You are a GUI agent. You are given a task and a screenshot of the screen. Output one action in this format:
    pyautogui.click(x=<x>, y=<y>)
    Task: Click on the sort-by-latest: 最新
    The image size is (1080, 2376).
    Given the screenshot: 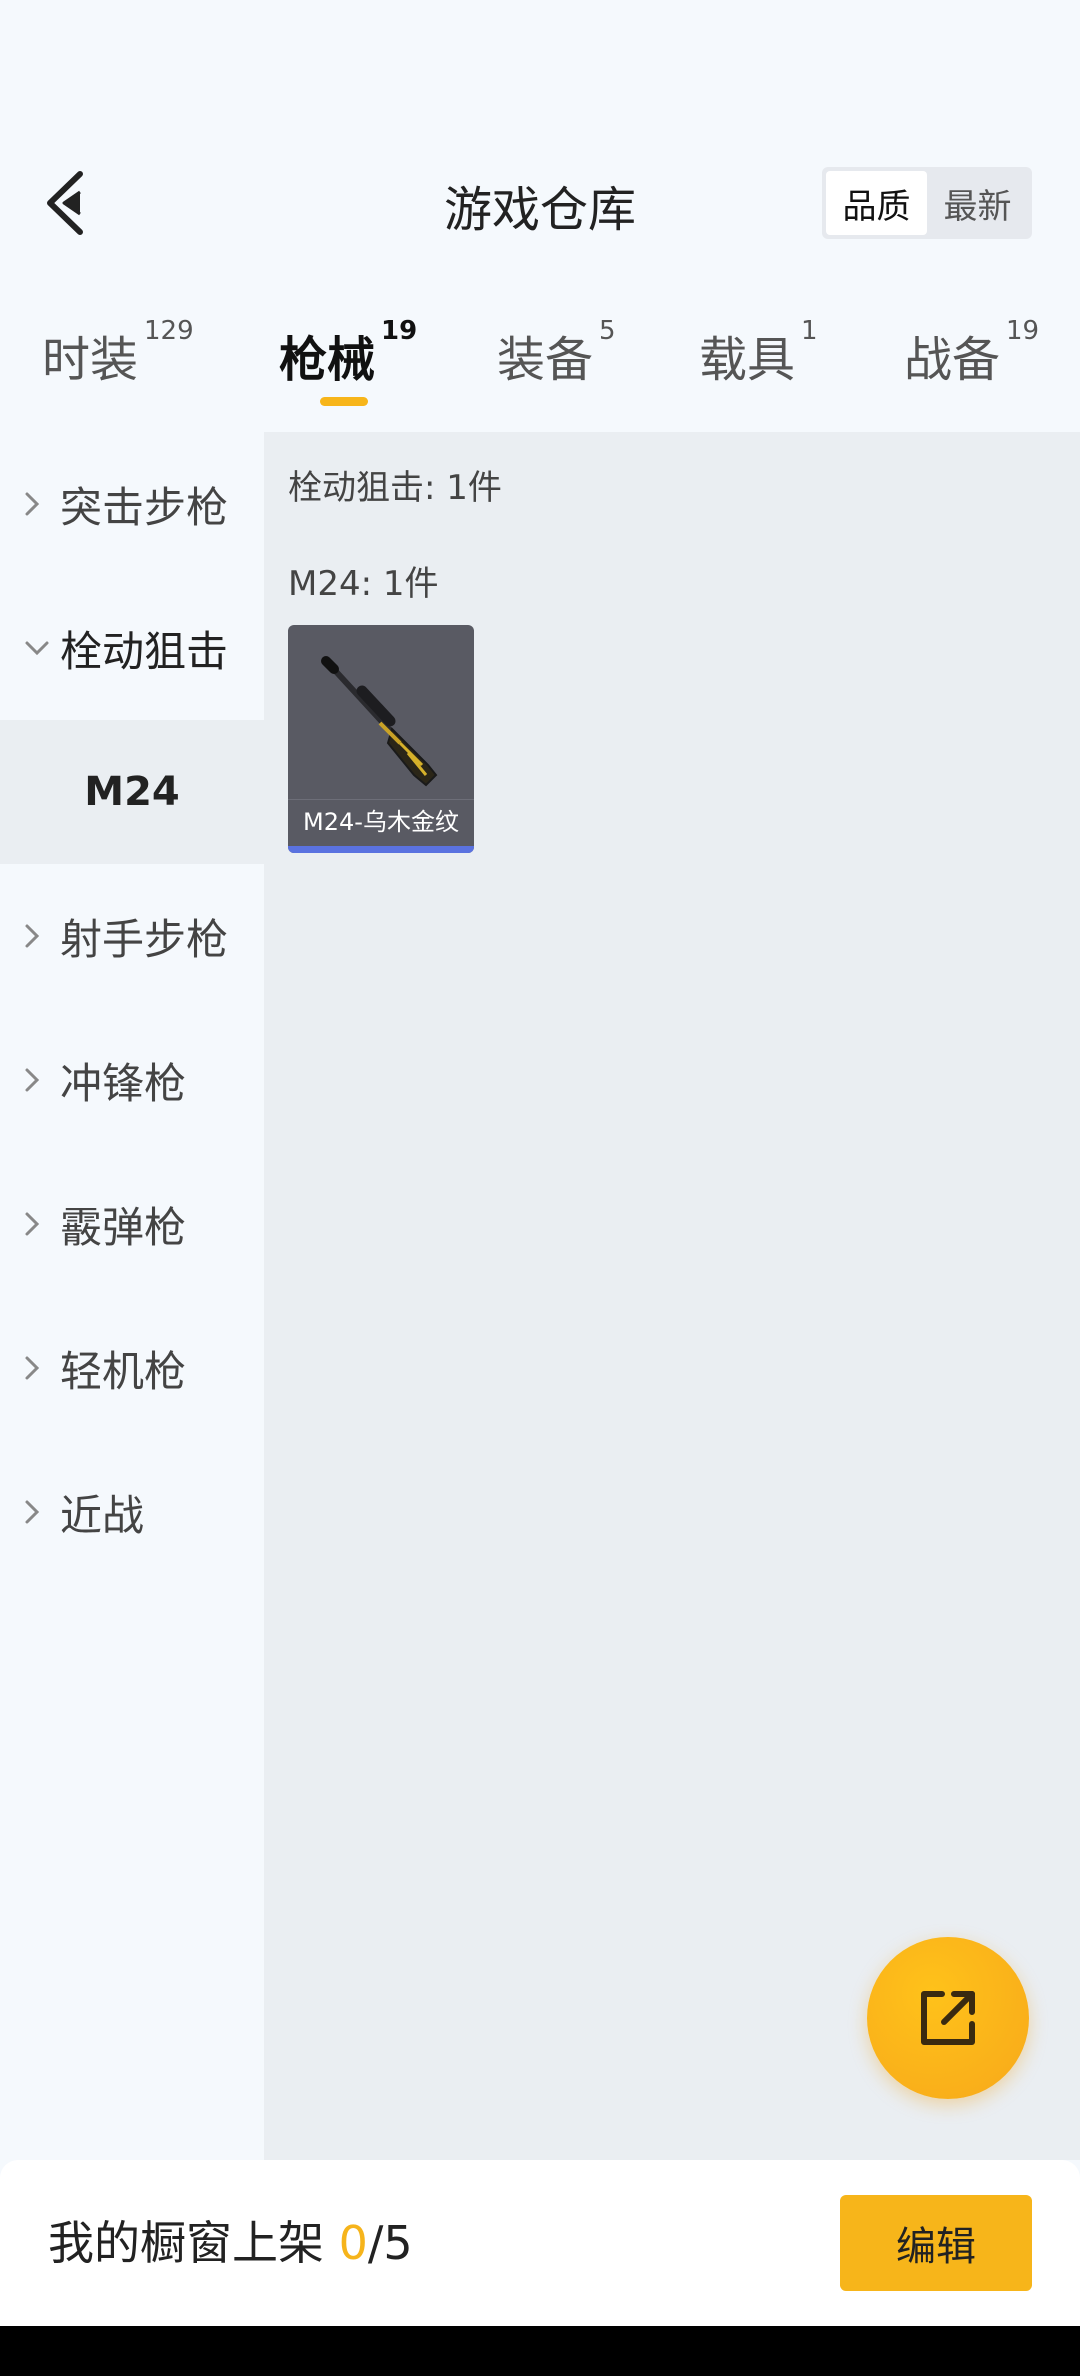 What is the action you would take?
    pyautogui.click(x=977, y=203)
    